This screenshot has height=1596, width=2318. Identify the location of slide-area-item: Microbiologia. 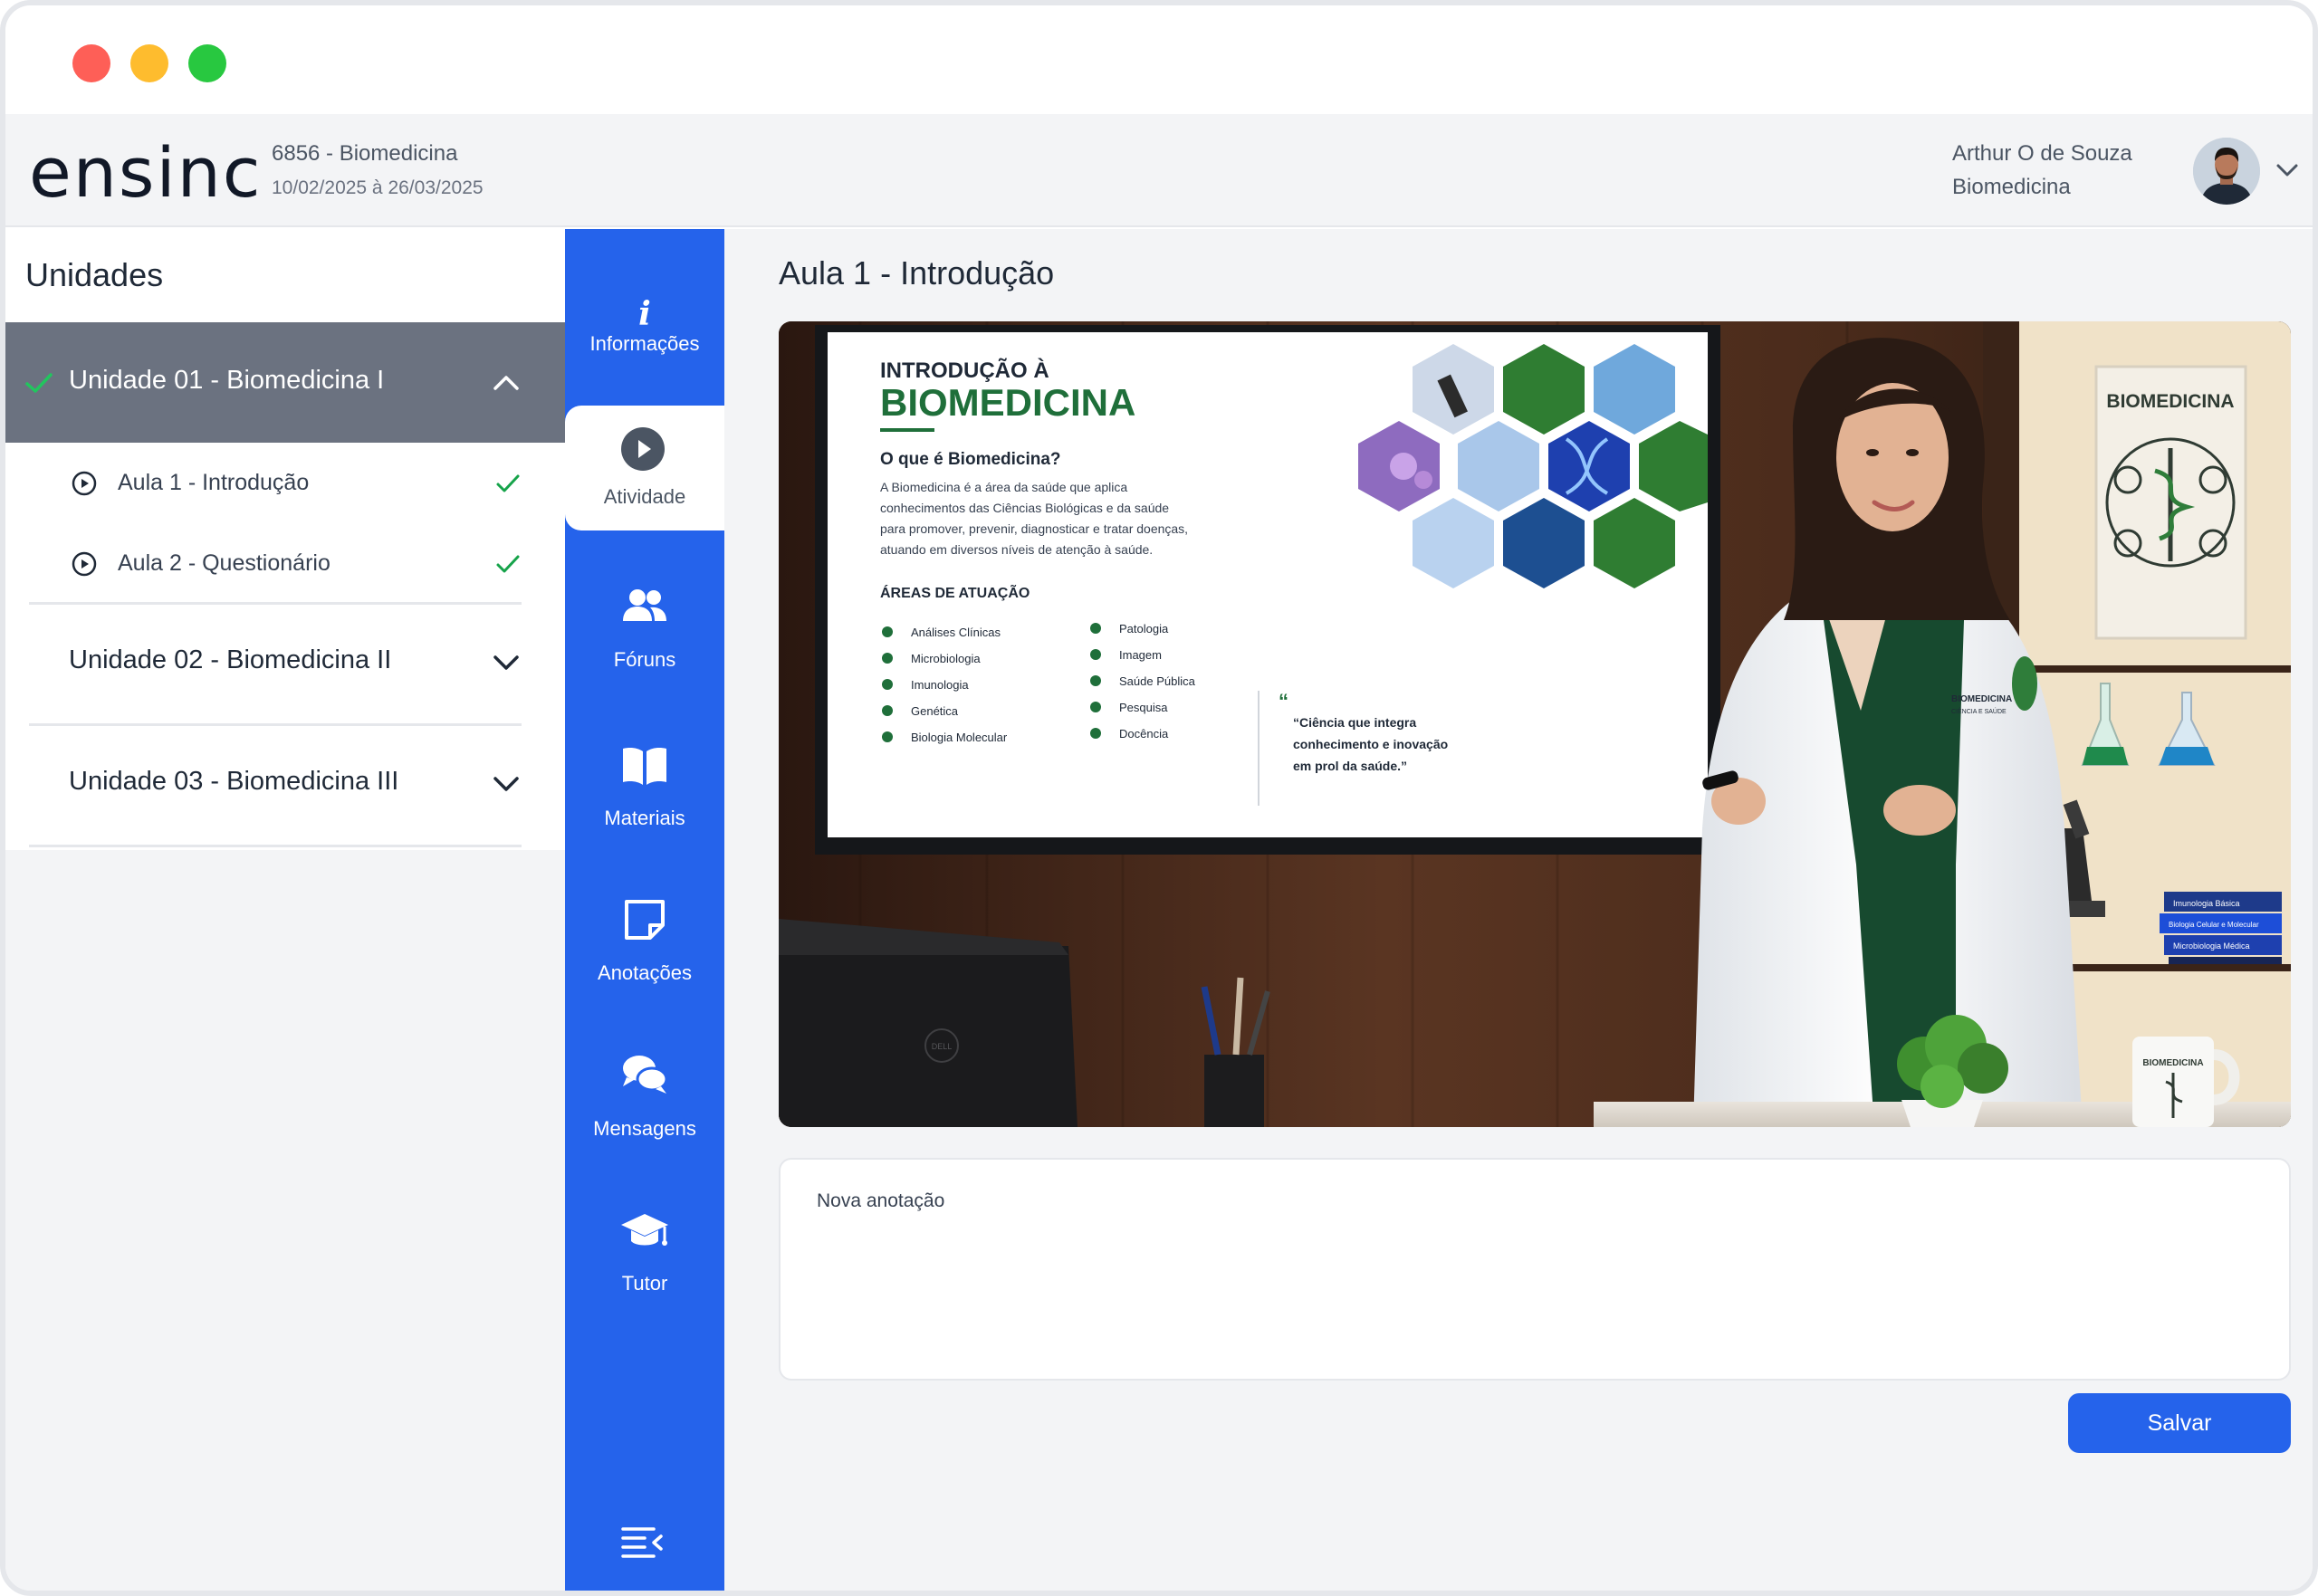
(946, 658).